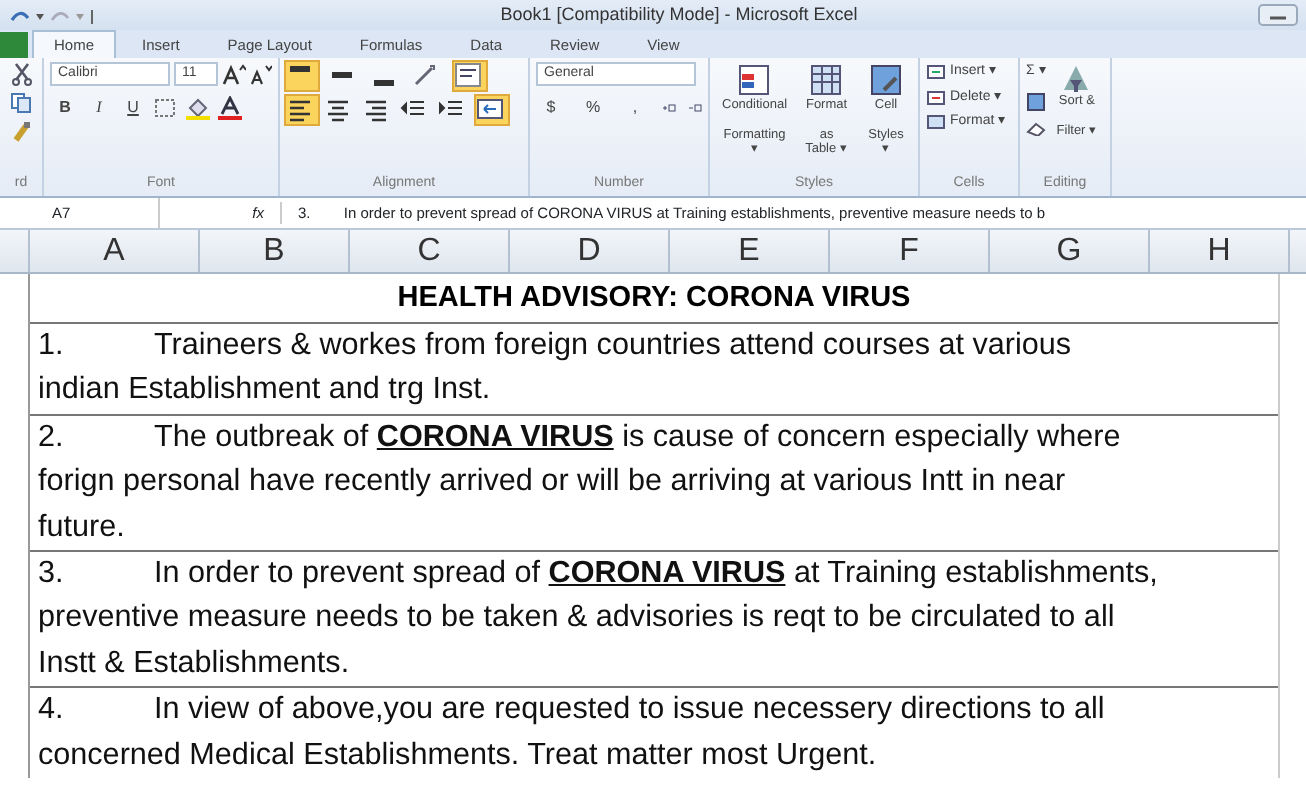 This screenshot has width=1306, height=802. What do you see at coordinates (551, 107) in the screenshot?
I see `number-format-button: $` at bounding box center [551, 107].